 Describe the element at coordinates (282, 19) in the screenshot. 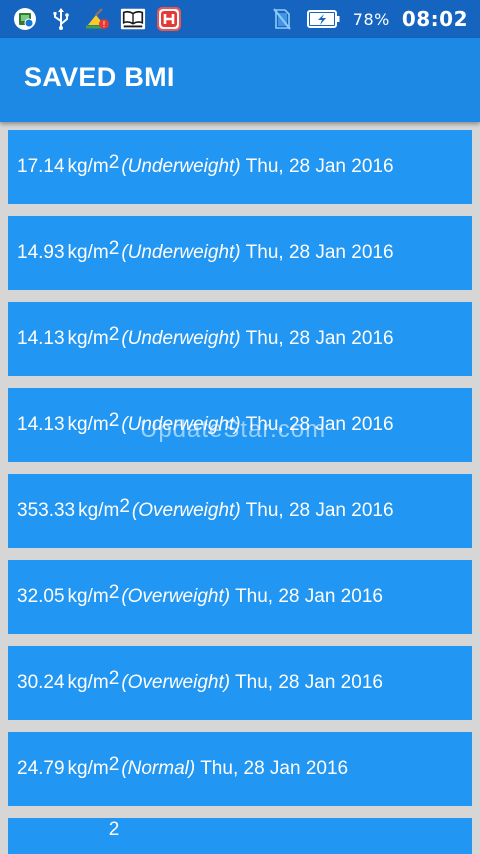

I see `no-sim-icon` at that location.